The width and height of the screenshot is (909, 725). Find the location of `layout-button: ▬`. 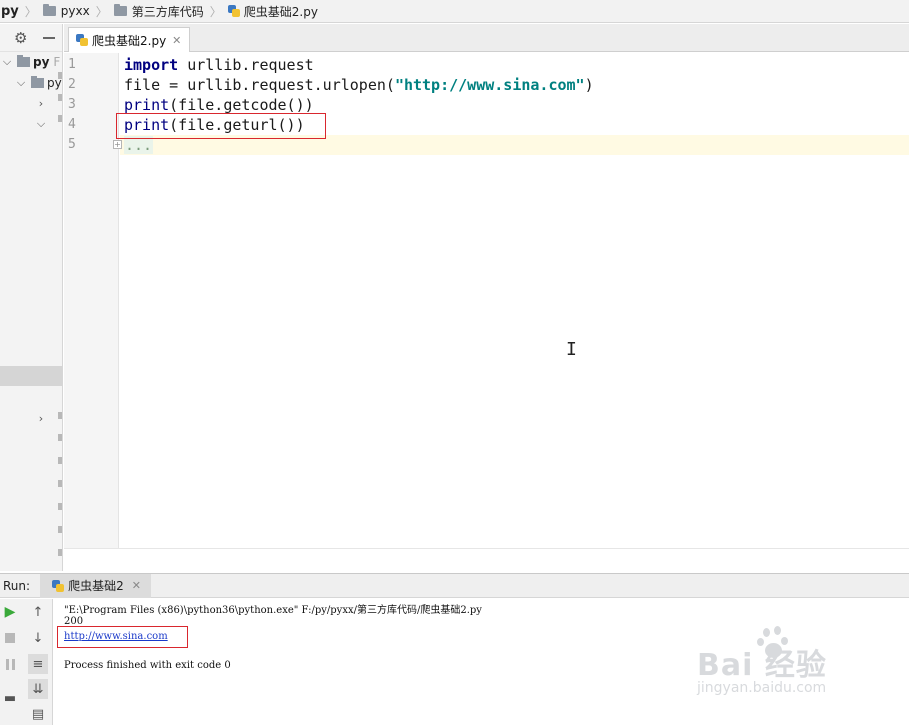

layout-button: ▬ is located at coordinates (10, 698).